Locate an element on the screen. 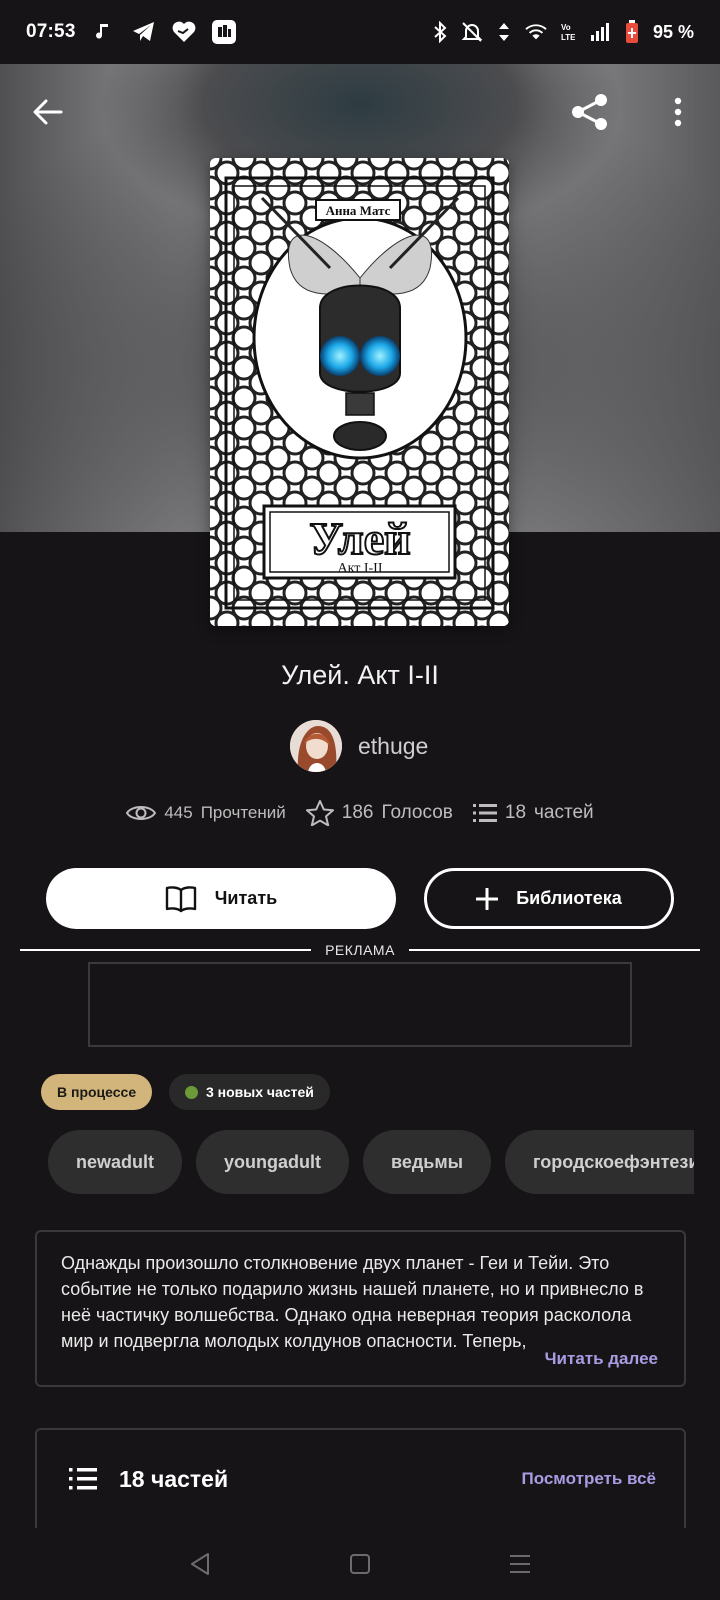 This screenshot has width=720, height=1600. nav-recents-button is located at coordinates (520, 1564).